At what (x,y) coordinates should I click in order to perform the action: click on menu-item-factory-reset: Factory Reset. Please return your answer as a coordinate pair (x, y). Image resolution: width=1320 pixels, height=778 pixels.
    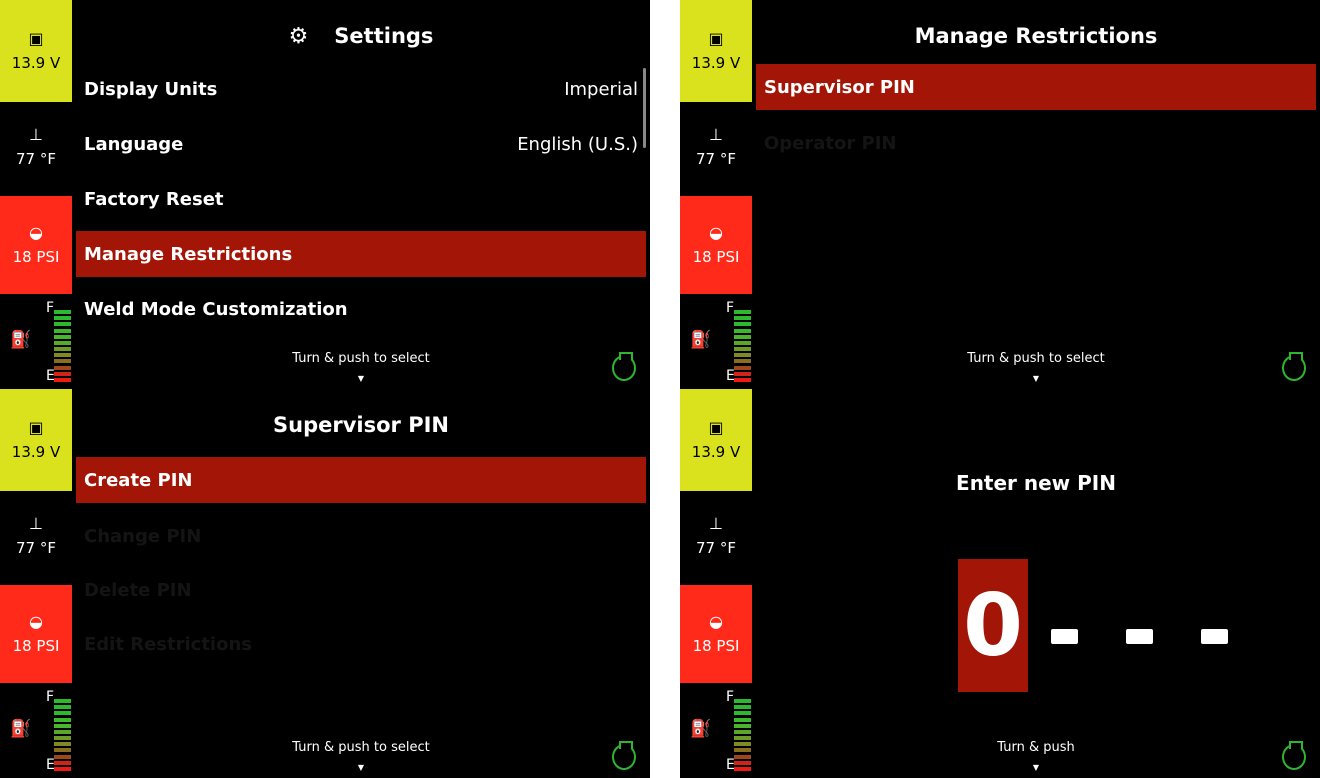
    Looking at the image, I should click on (361, 199).